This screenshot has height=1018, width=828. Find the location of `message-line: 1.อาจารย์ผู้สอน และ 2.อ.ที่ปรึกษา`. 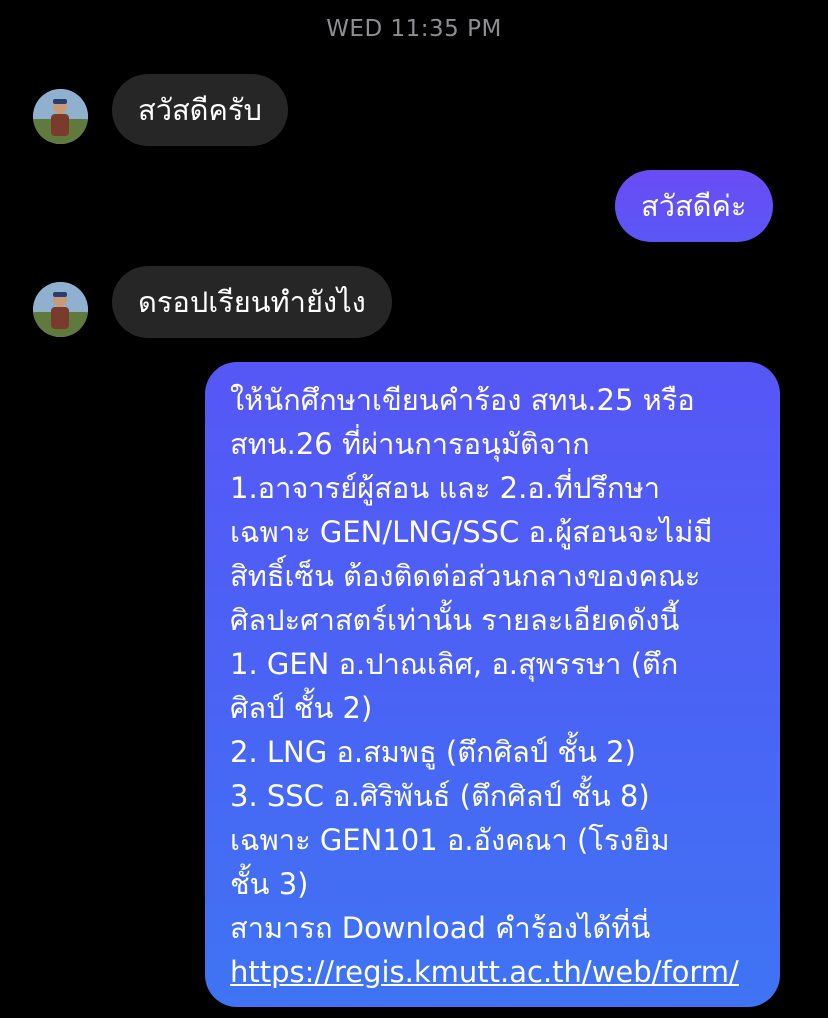

message-line: 1.อาจารย์ผู้สอน และ 2.อ.ที่ปรึกษา is located at coordinates (445, 488).